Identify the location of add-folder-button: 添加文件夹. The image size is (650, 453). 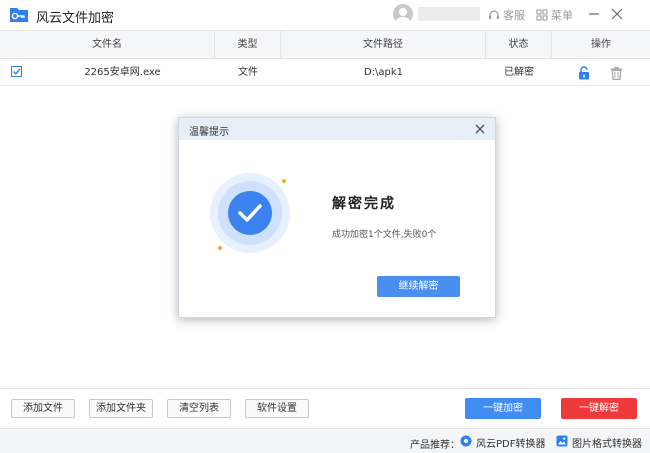
(121, 408).